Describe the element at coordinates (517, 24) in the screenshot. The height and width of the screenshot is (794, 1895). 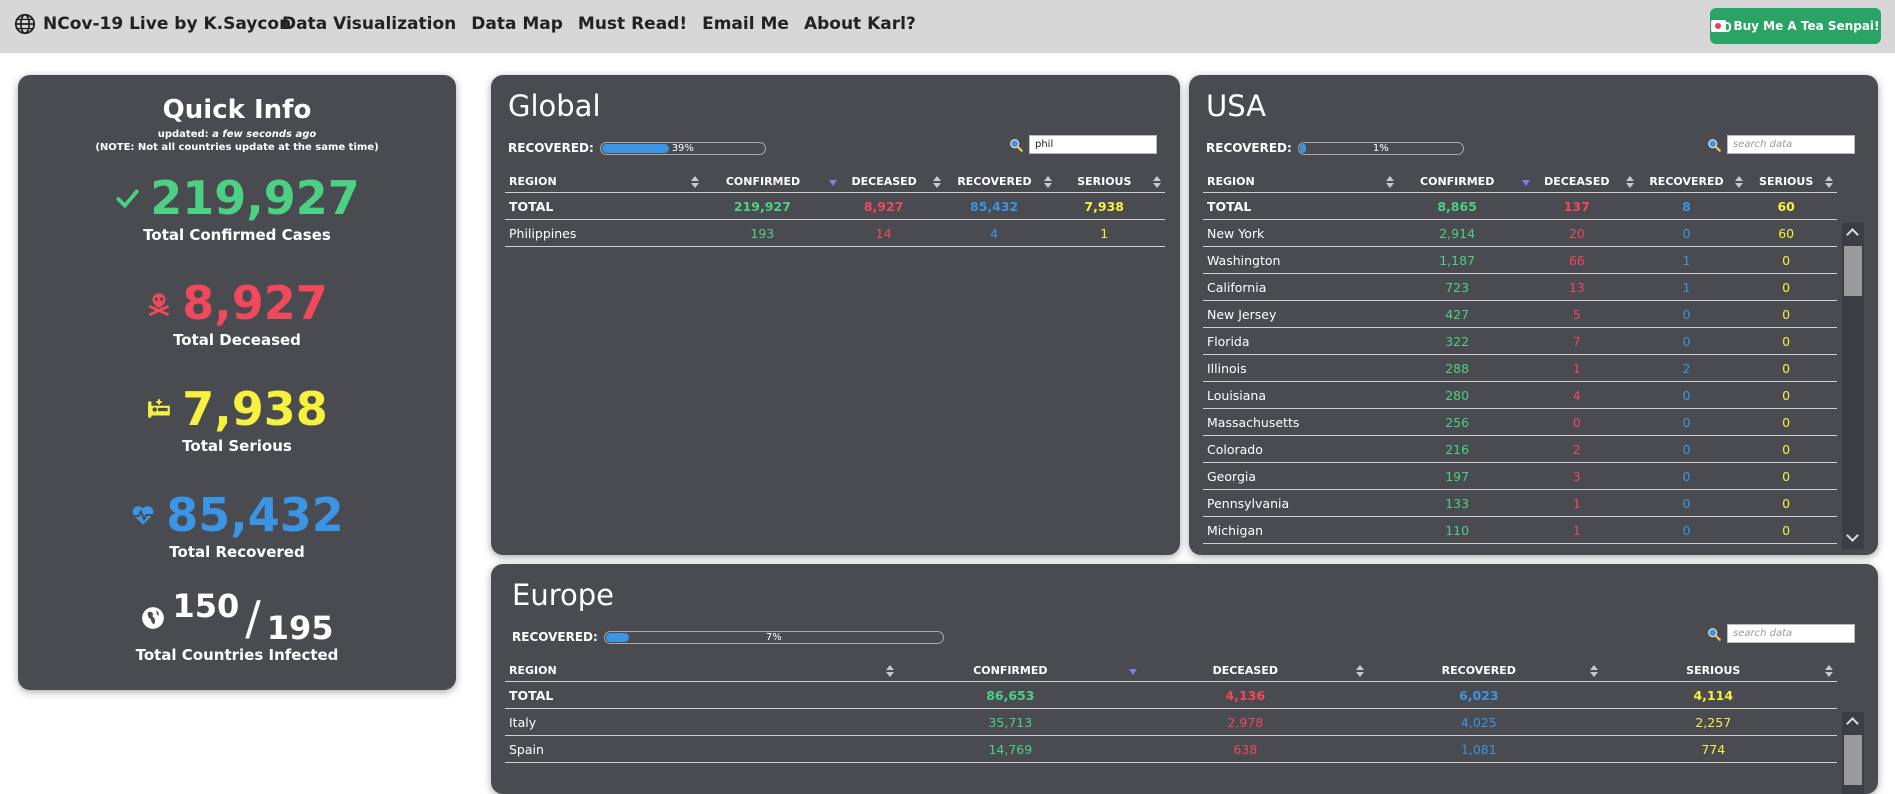
I see `nav-data-map: Data Map` at that location.